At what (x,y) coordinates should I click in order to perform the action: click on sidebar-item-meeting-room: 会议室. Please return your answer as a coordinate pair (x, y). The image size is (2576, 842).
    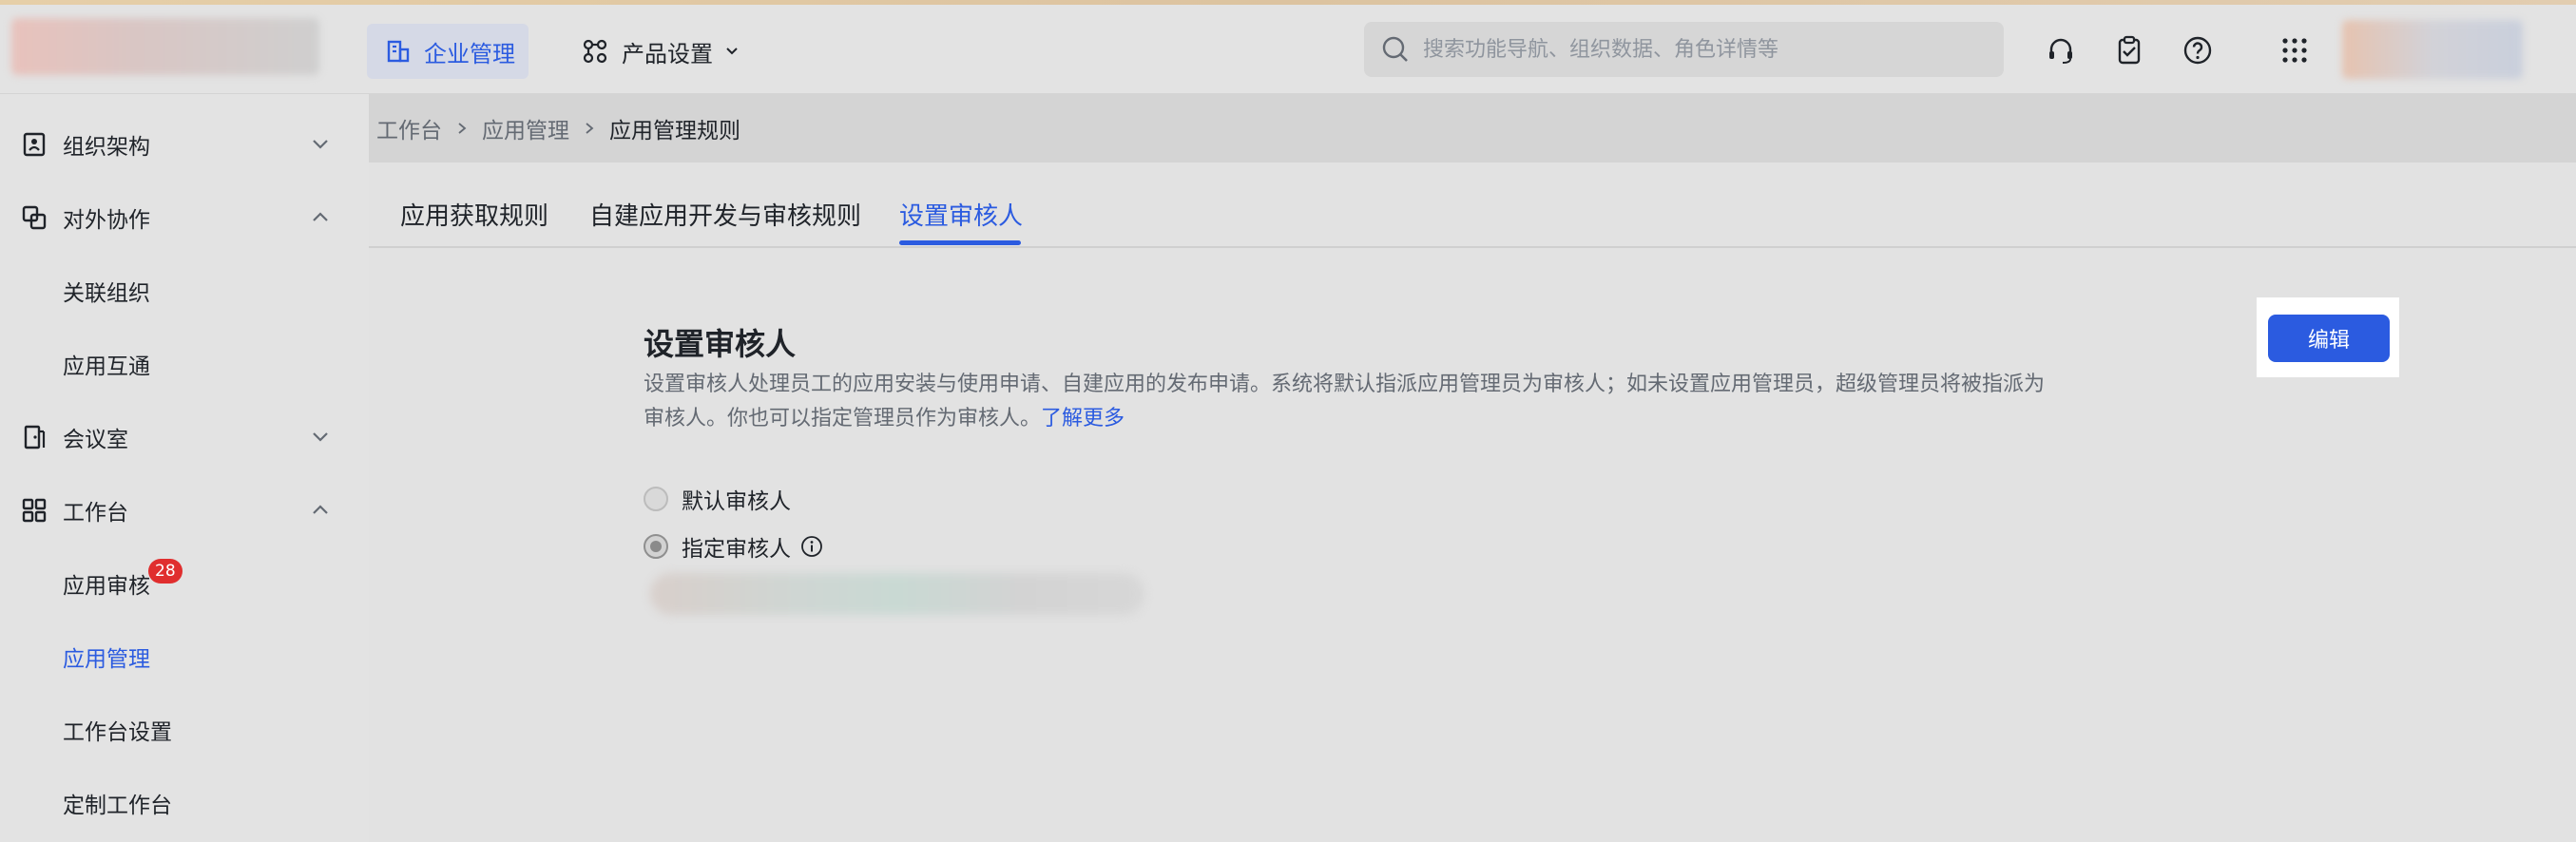
    Looking at the image, I should click on (184, 437).